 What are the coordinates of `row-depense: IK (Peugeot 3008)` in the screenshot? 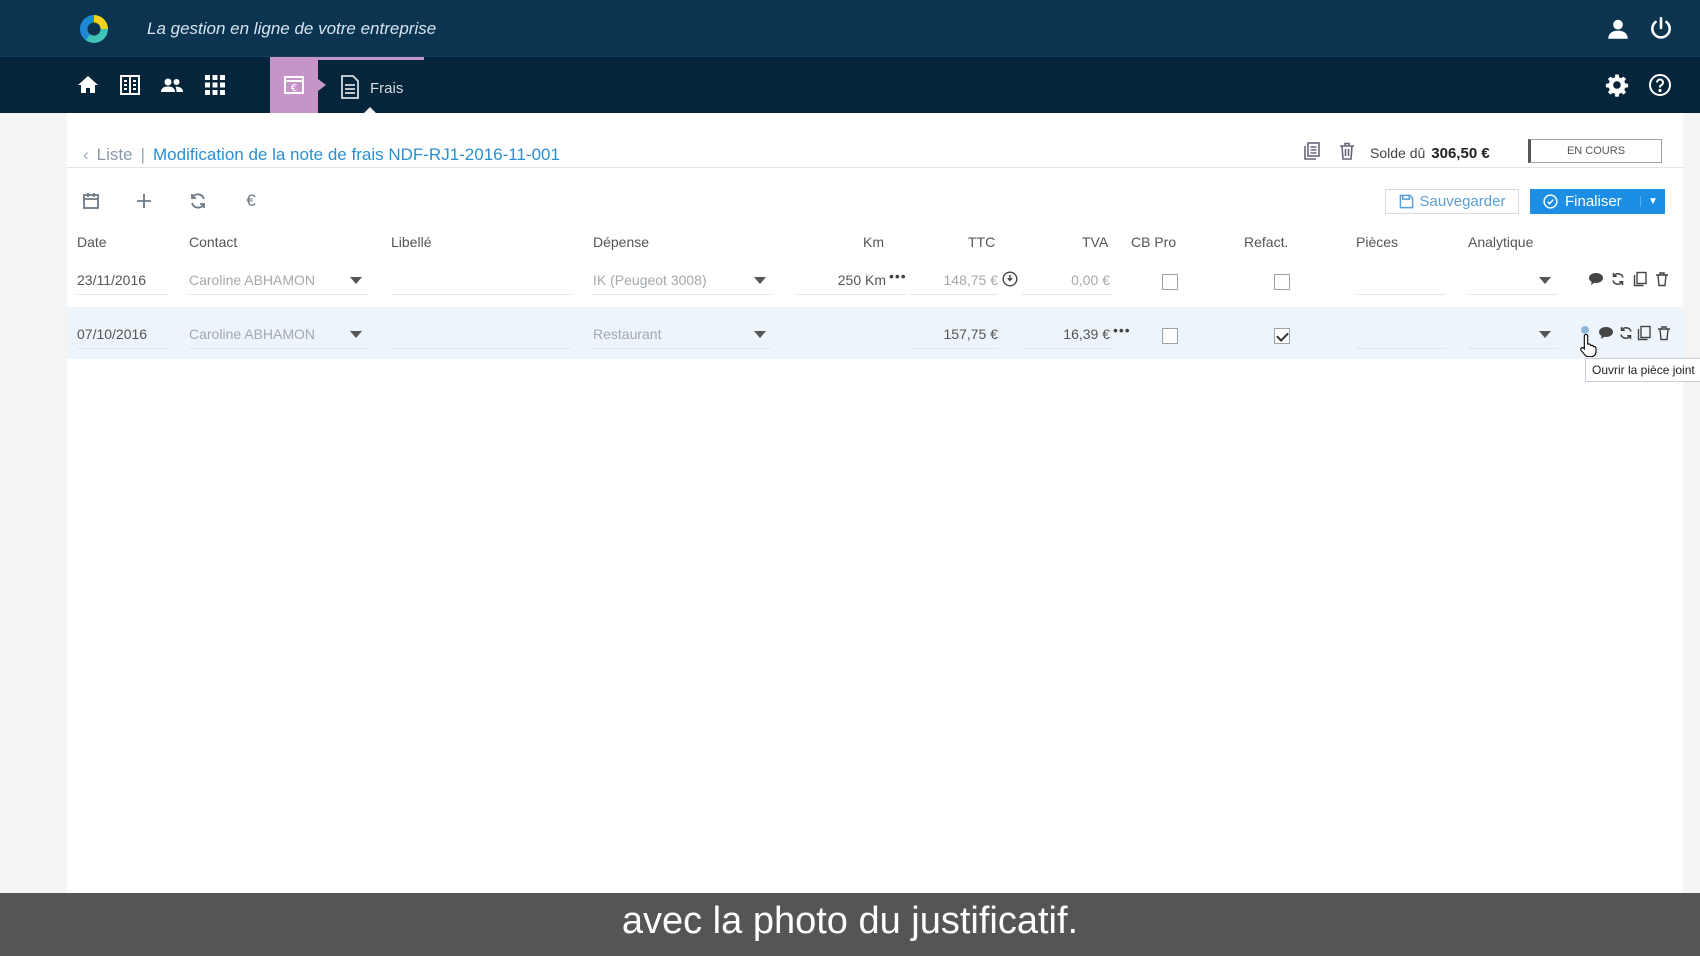 It's located at (650, 280).